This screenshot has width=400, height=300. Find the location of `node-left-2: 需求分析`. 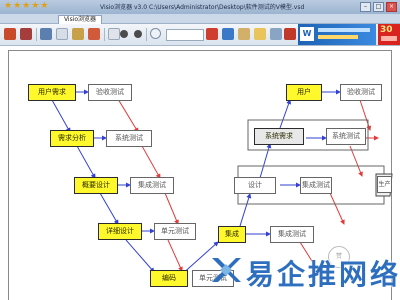

node-left-2: 需求分析 is located at coordinates (72, 138).